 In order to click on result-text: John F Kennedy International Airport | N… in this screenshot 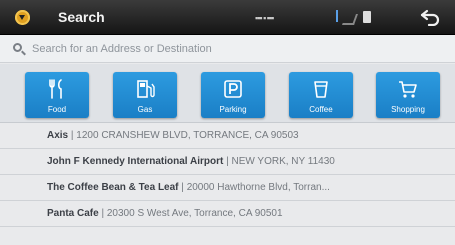, I will do `click(191, 161)`.